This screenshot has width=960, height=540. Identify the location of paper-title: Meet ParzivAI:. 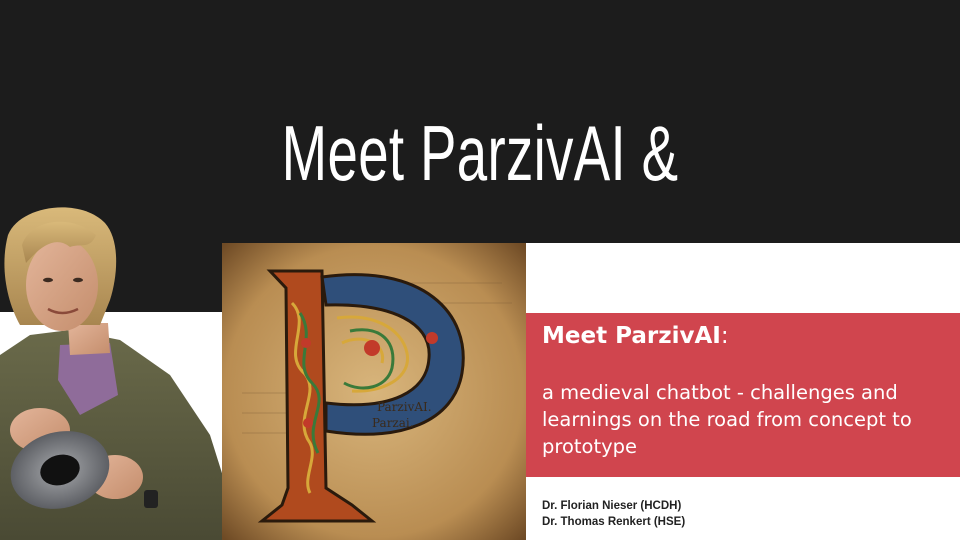
(635, 336).